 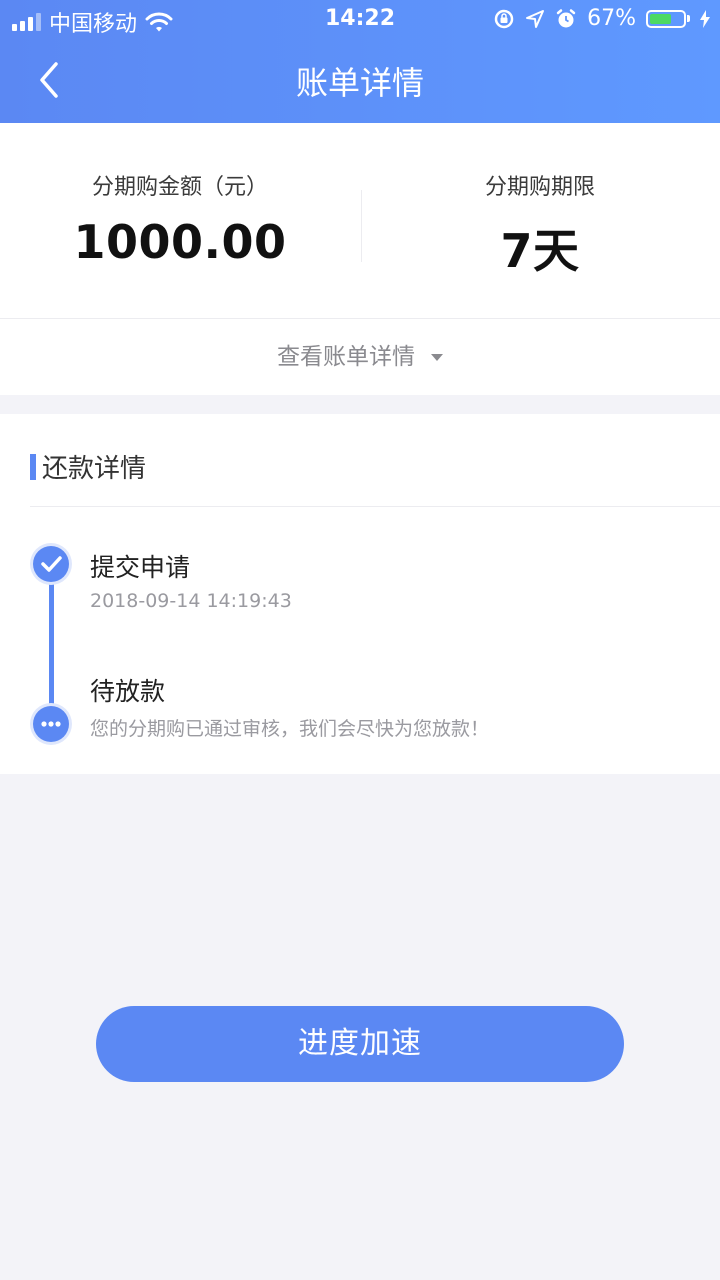 What do you see at coordinates (51, 724) in the screenshot?
I see `more-dots-icon` at bounding box center [51, 724].